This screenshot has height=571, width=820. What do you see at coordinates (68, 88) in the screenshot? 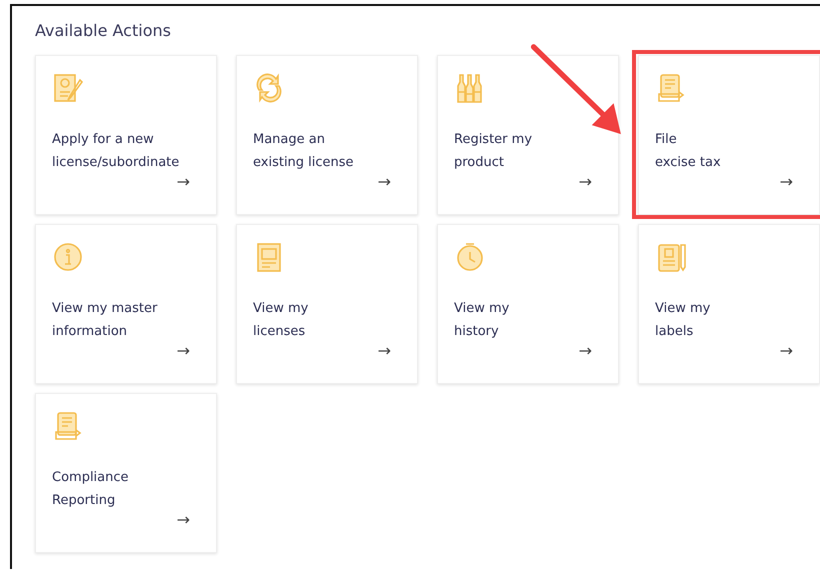
I see `certificate-icon` at bounding box center [68, 88].